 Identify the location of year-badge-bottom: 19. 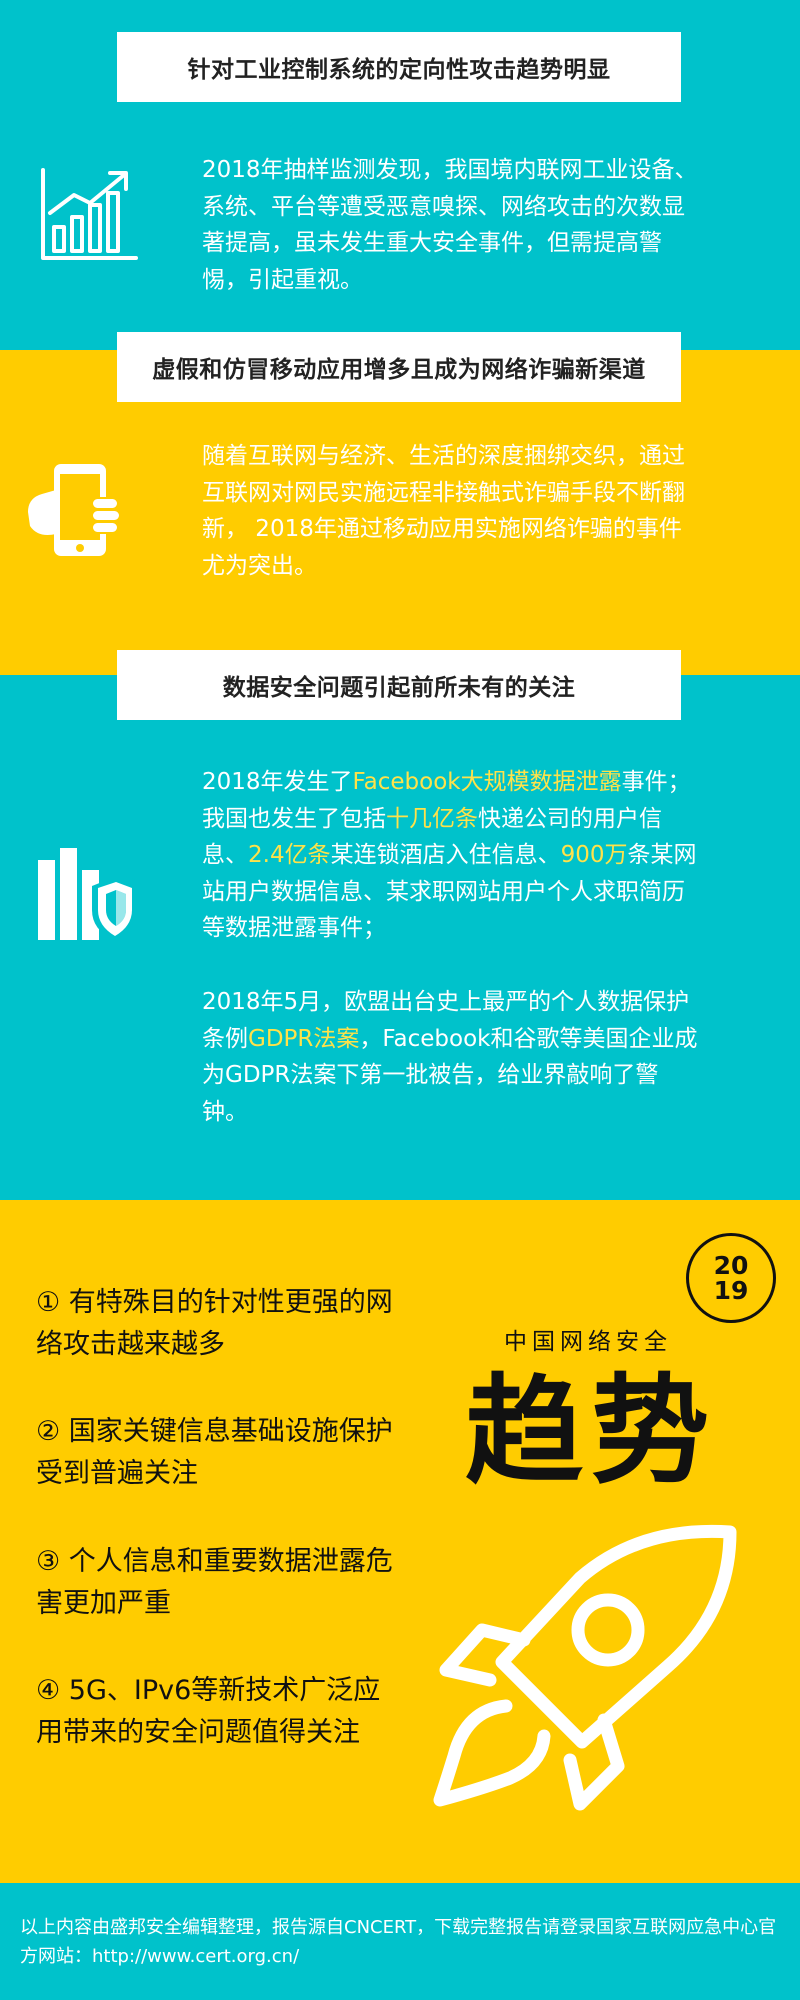
(731, 1290).